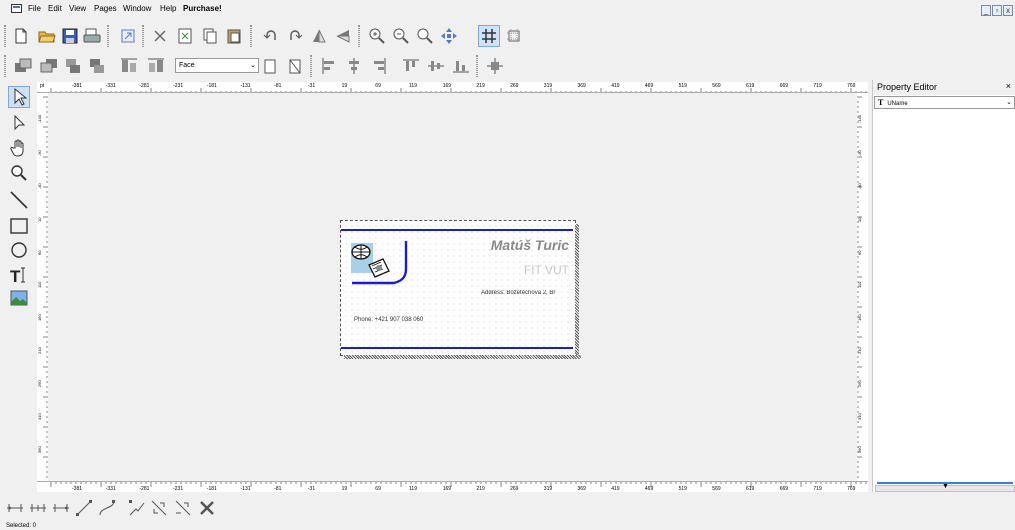 Image resolution: width=1015 pixels, height=530 pixels. Describe the element at coordinates (42, 86) in the screenshot. I see `ruler-unit: pt` at that location.